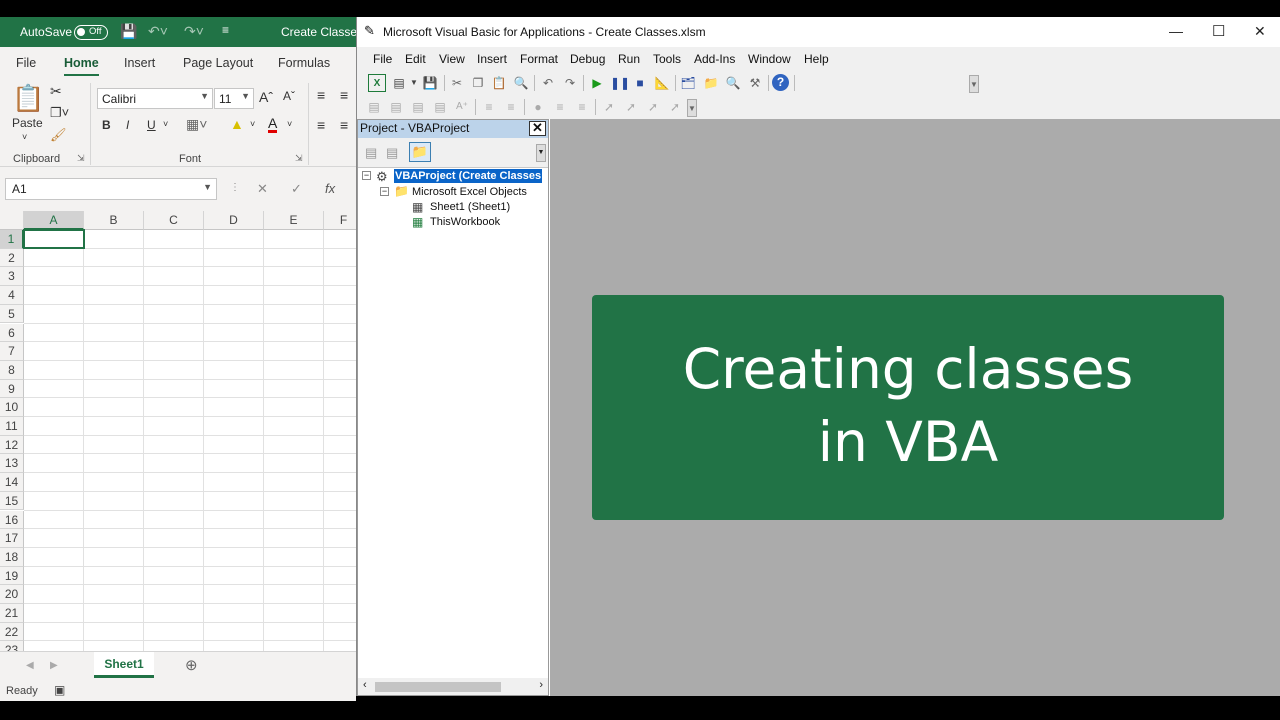 The height and width of the screenshot is (720, 1280). I want to click on horizontal-scrollbar: ‹ ›, so click(453, 686).